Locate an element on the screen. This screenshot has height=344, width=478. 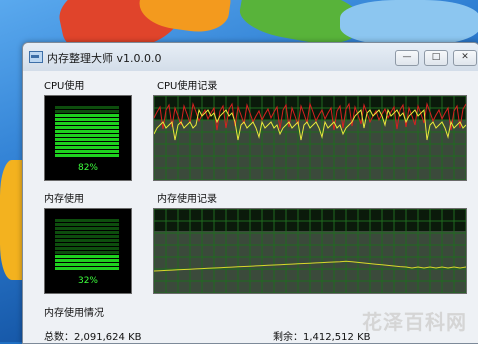
memory-free-text: 剩余：1,412,512 KB is located at coordinates (322, 337).